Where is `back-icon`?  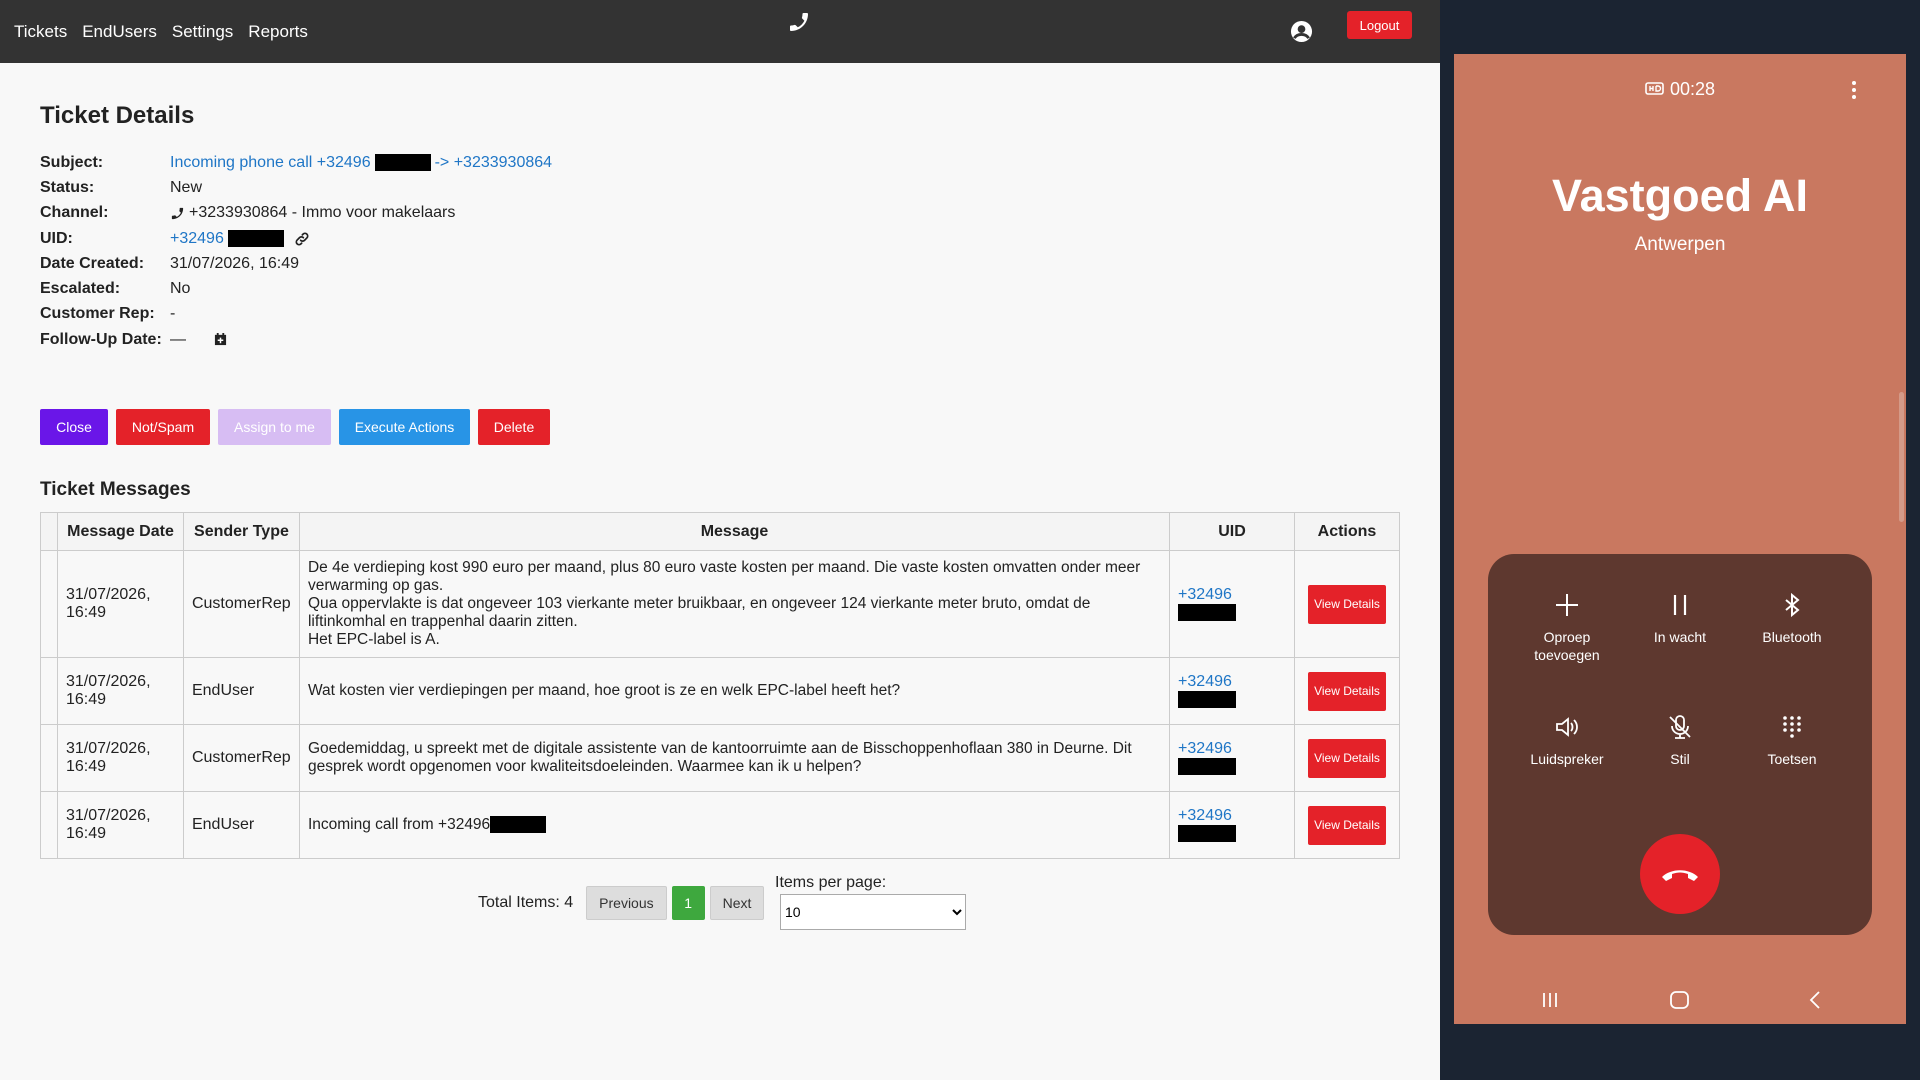 back-icon is located at coordinates (1814, 1000).